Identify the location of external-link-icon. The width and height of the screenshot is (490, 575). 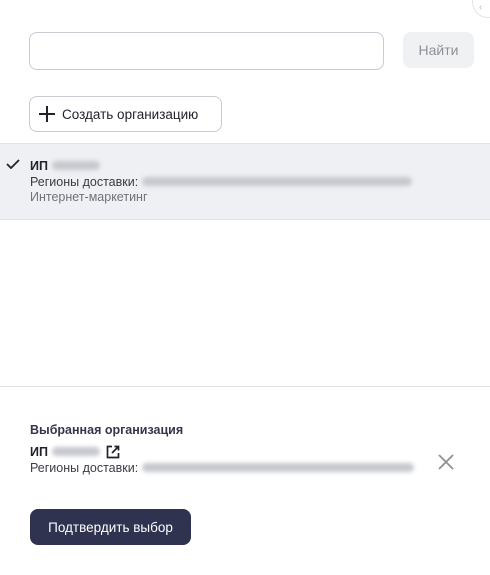
(113, 452).